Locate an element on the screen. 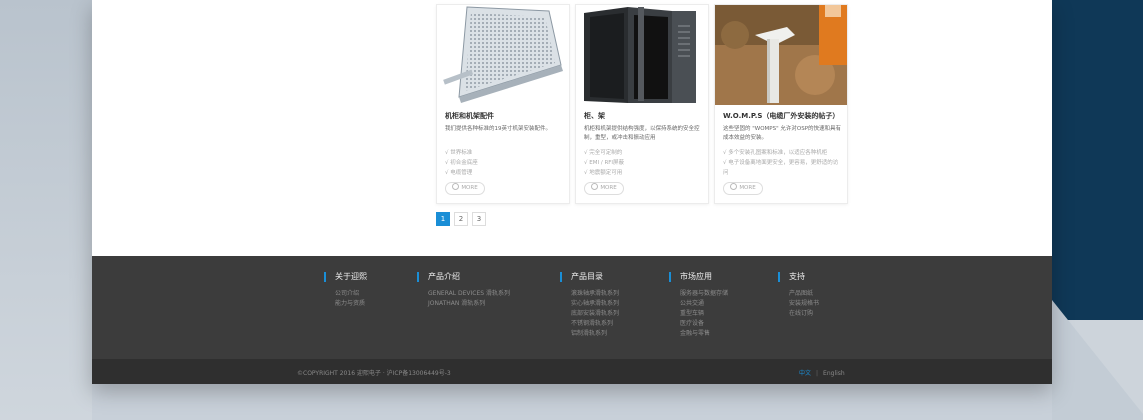 The width and height of the screenshot is (1143, 420). product-description: 机柜和机架提供结构强度，以保持系统的安全控制，重型，或冲击和振动应用 is located at coordinates (642, 133).